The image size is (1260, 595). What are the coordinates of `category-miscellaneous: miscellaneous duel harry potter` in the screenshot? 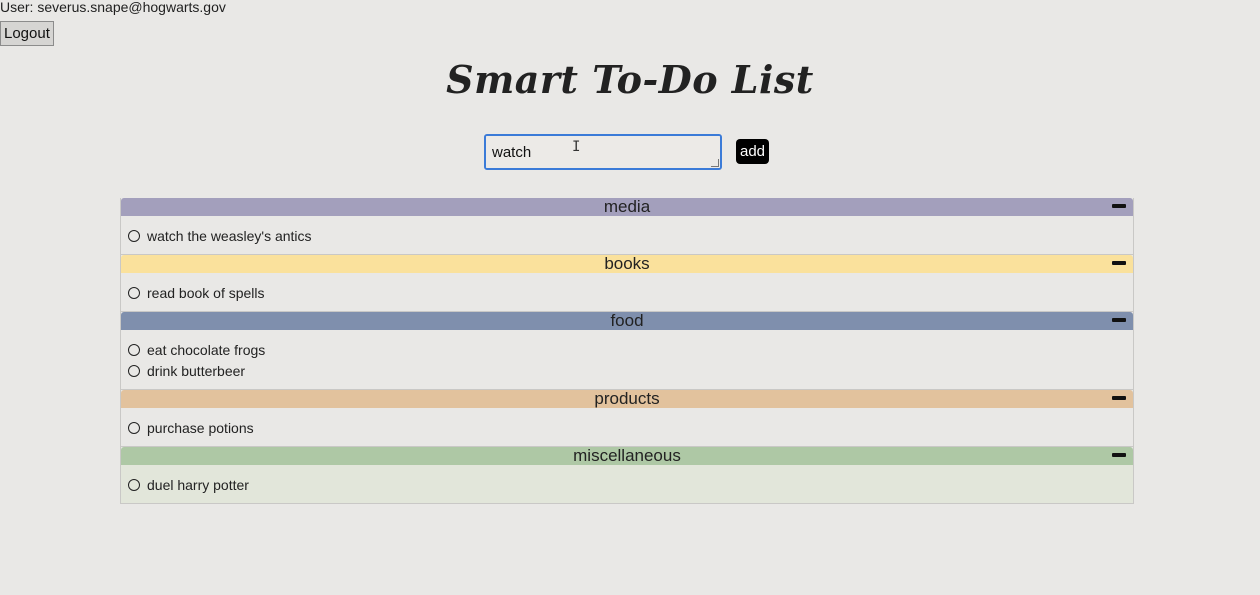 It's located at (627, 475).